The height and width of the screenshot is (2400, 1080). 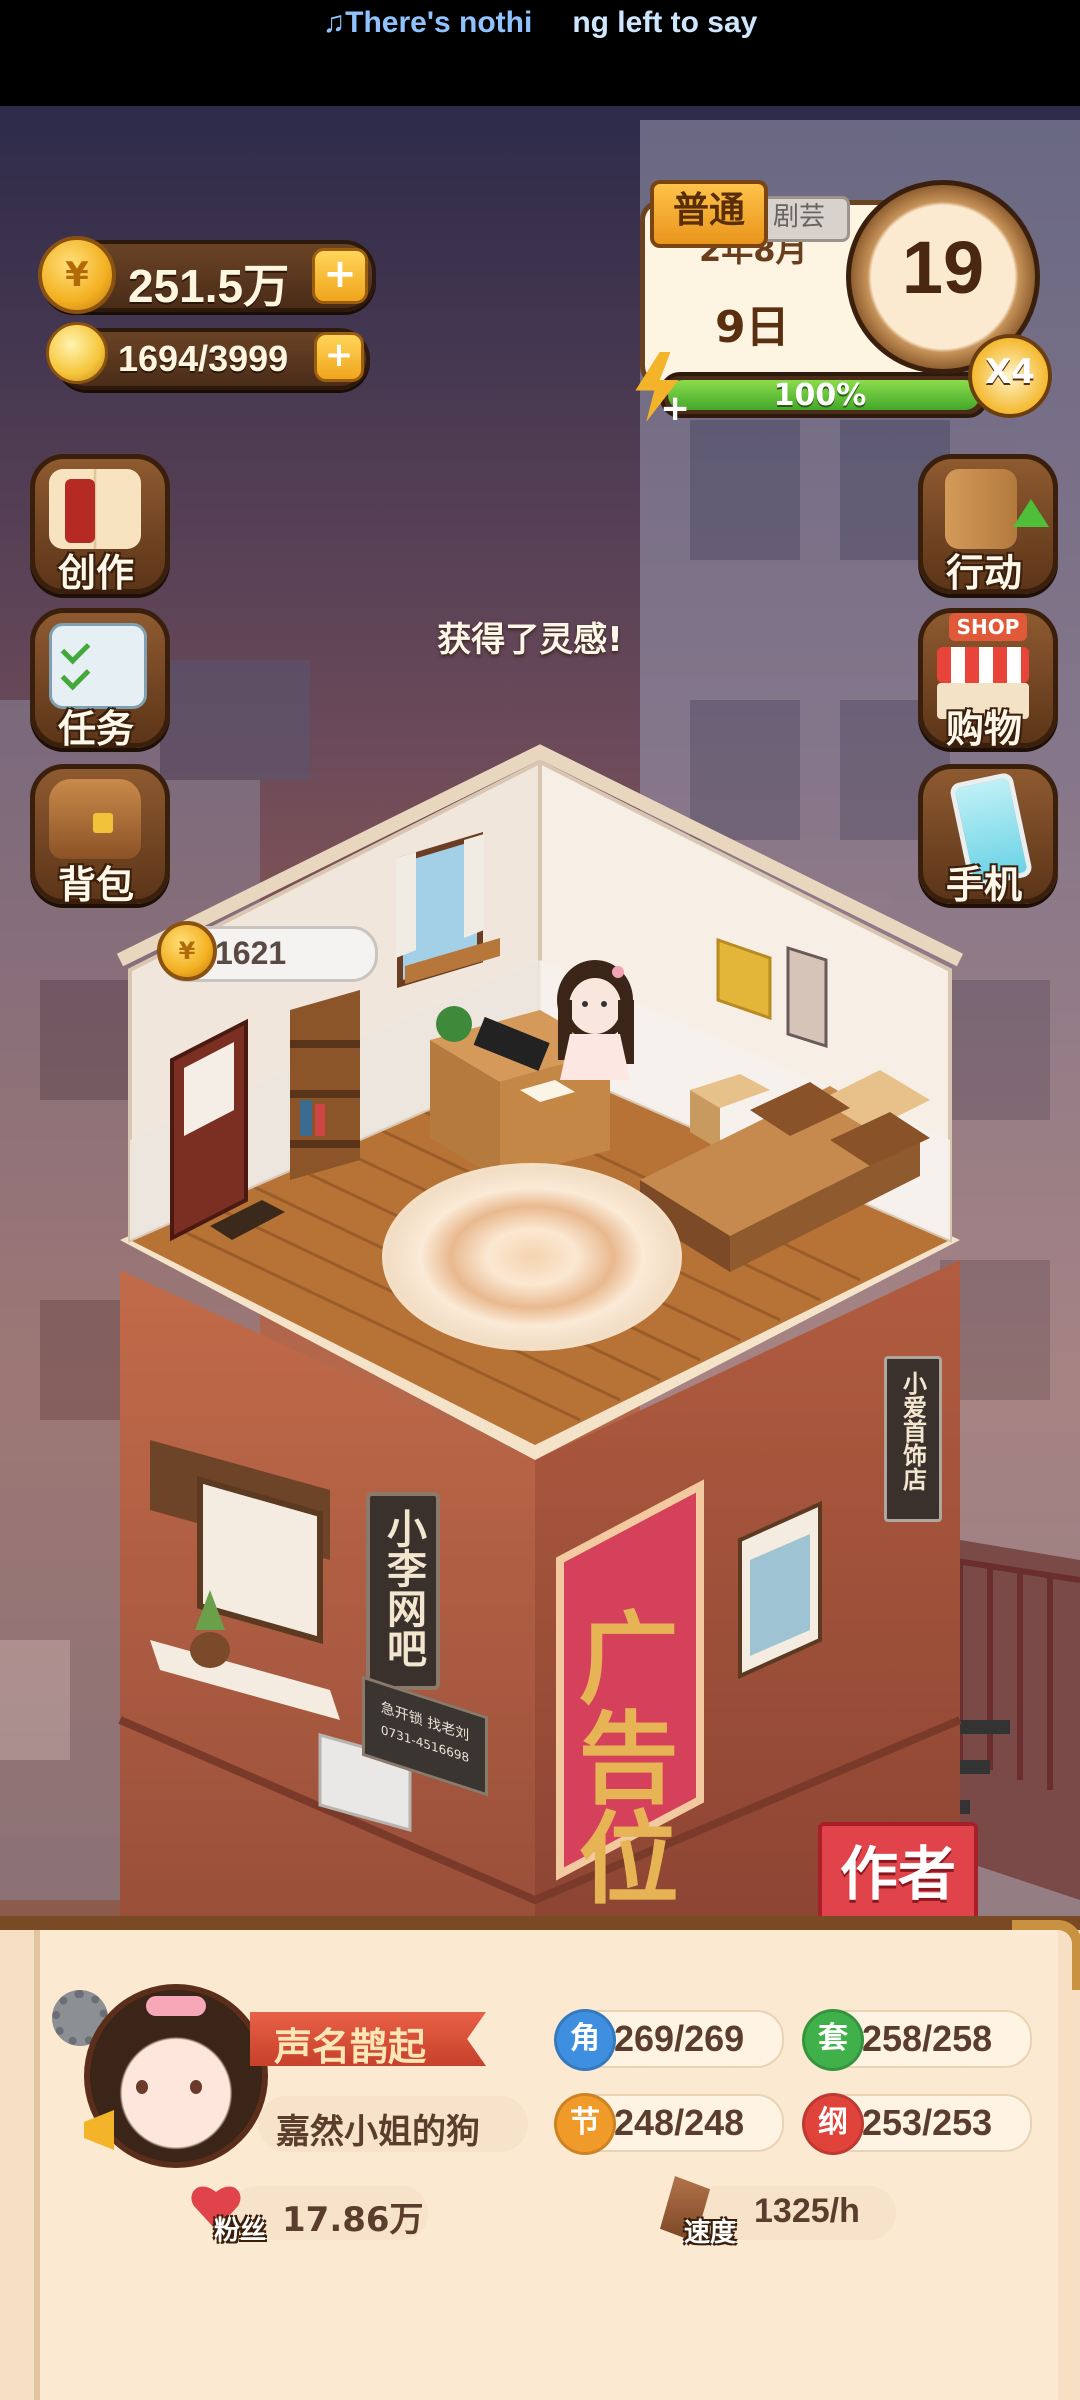 I want to click on phone-label: 手机, so click(x=983, y=885).